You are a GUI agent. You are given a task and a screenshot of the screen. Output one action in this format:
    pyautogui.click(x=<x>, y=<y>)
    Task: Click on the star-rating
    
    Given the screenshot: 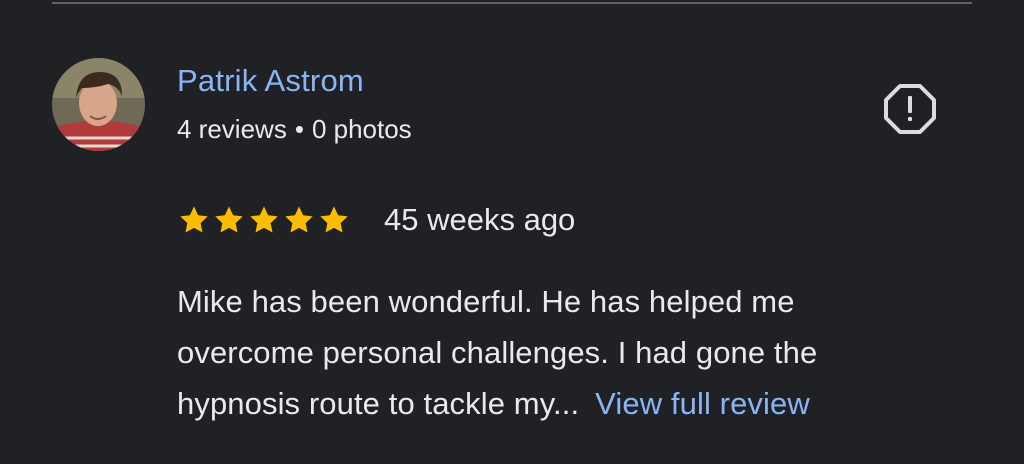 What is the action you would take?
    pyautogui.click(x=264, y=220)
    